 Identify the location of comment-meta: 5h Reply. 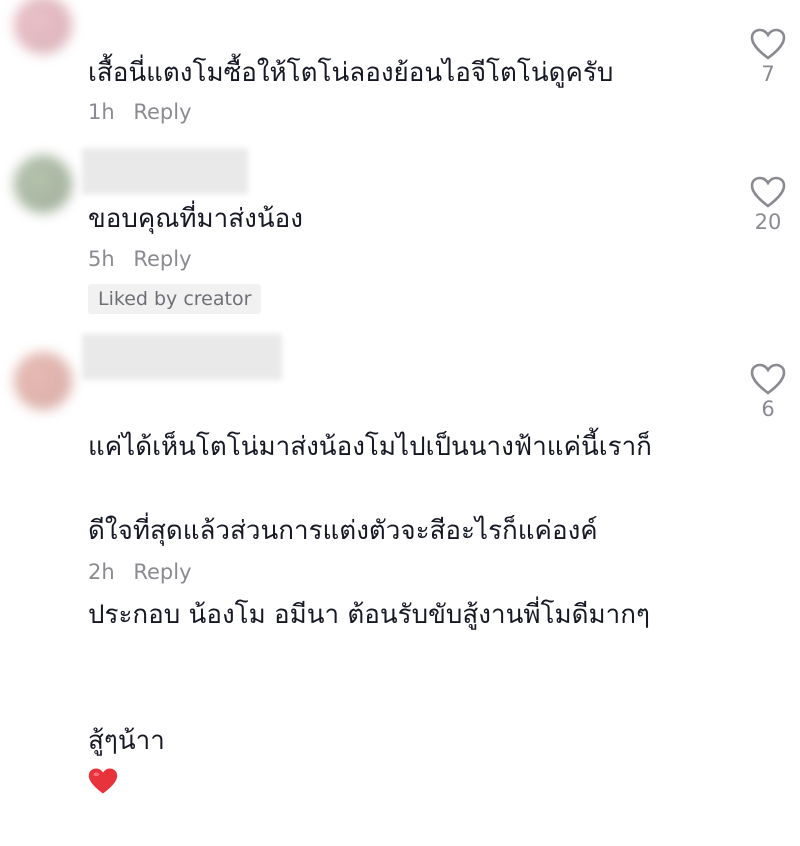
(140, 259).